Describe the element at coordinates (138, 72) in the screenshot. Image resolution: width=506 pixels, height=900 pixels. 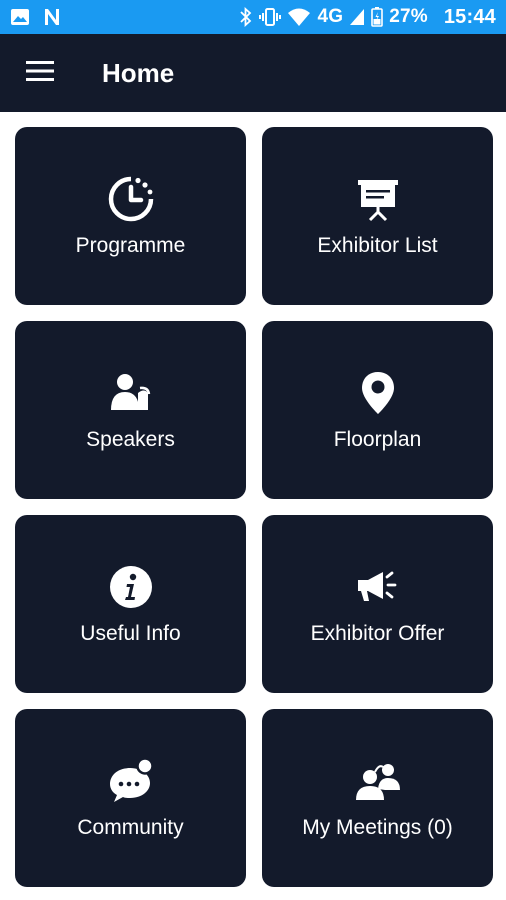
I see `page-title: Home` at that location.